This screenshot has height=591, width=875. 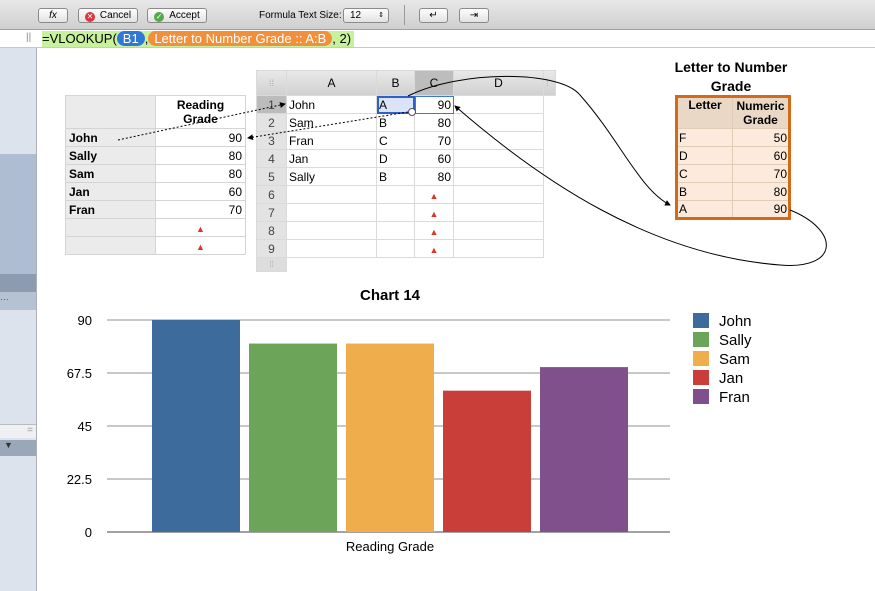 I want to click on legend-item: Sam, so click(x=721, y=359).